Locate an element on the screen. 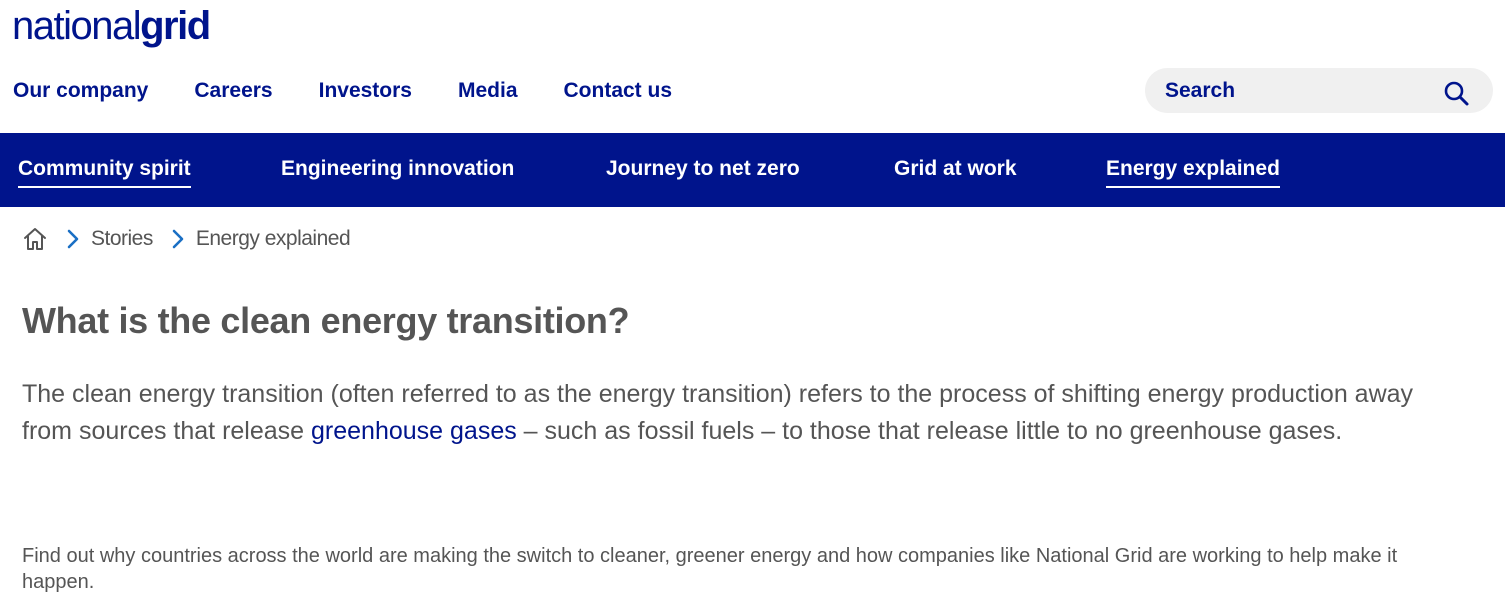  home-icon is located at coordinates (35, 239).